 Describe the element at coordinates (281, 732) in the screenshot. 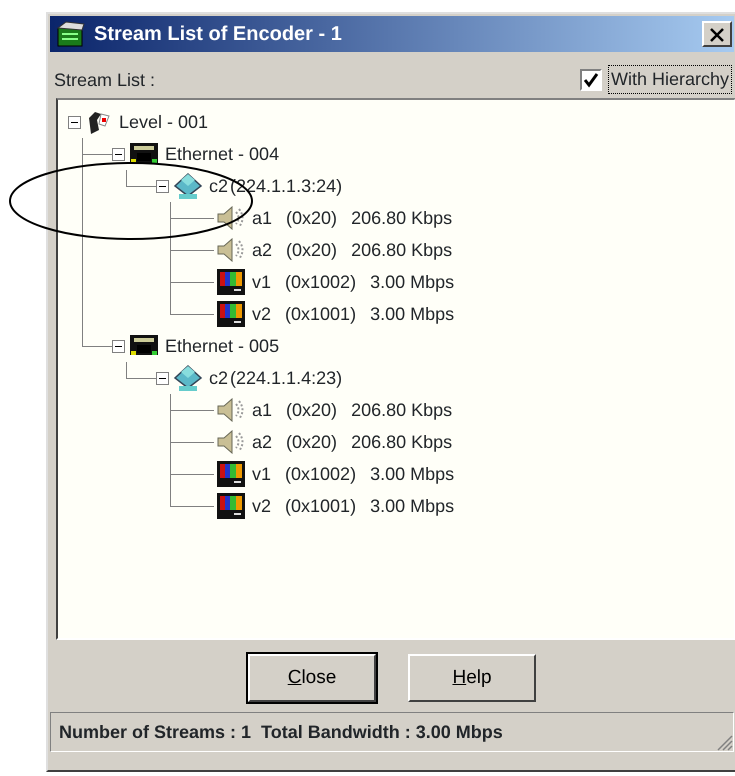

I see `status-text: Number of Streams : 1 Total Bandwidth : 3.00 Mbps` at that location.